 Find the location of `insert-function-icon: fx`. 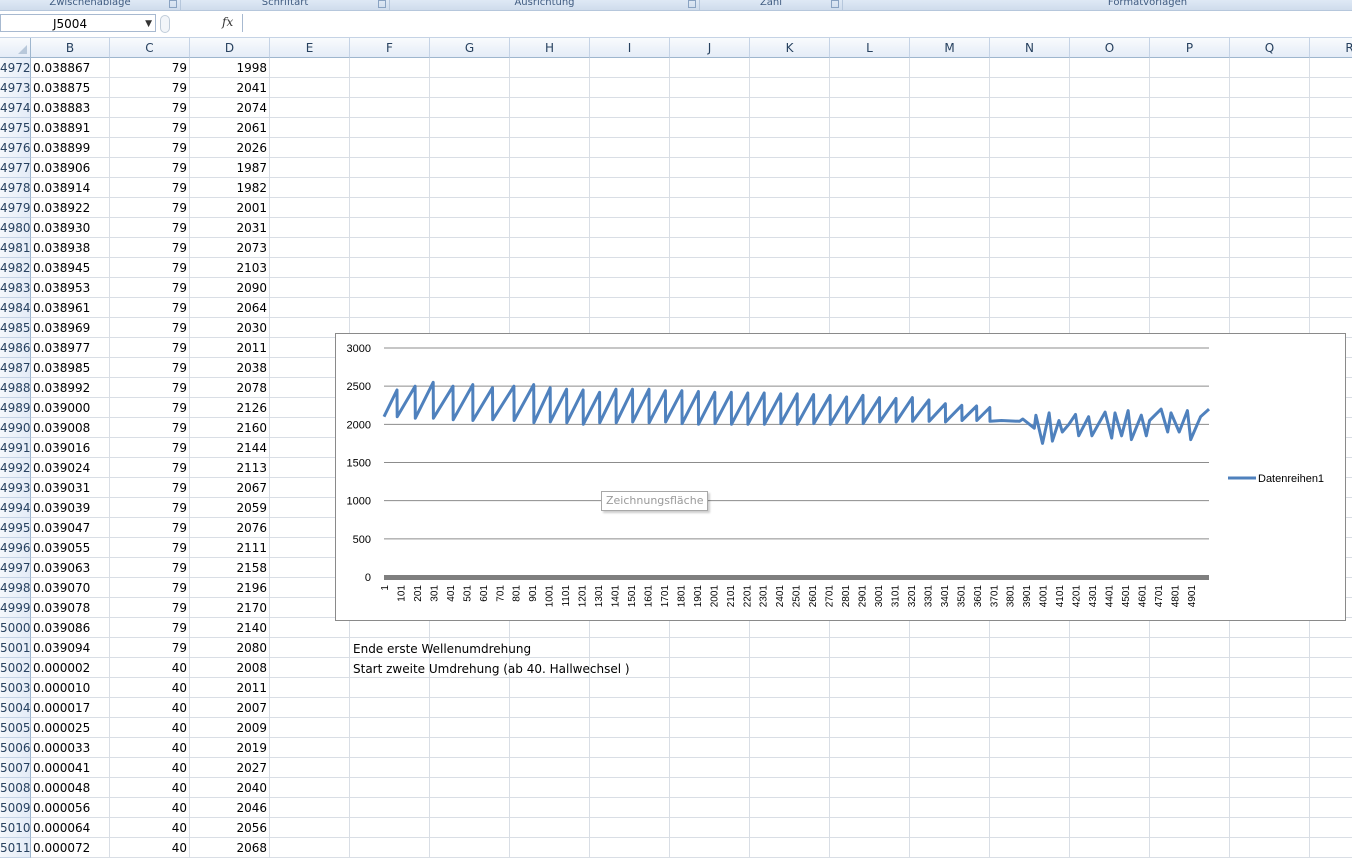

insert-function-icon: fx is located at coordinates (227, 22).